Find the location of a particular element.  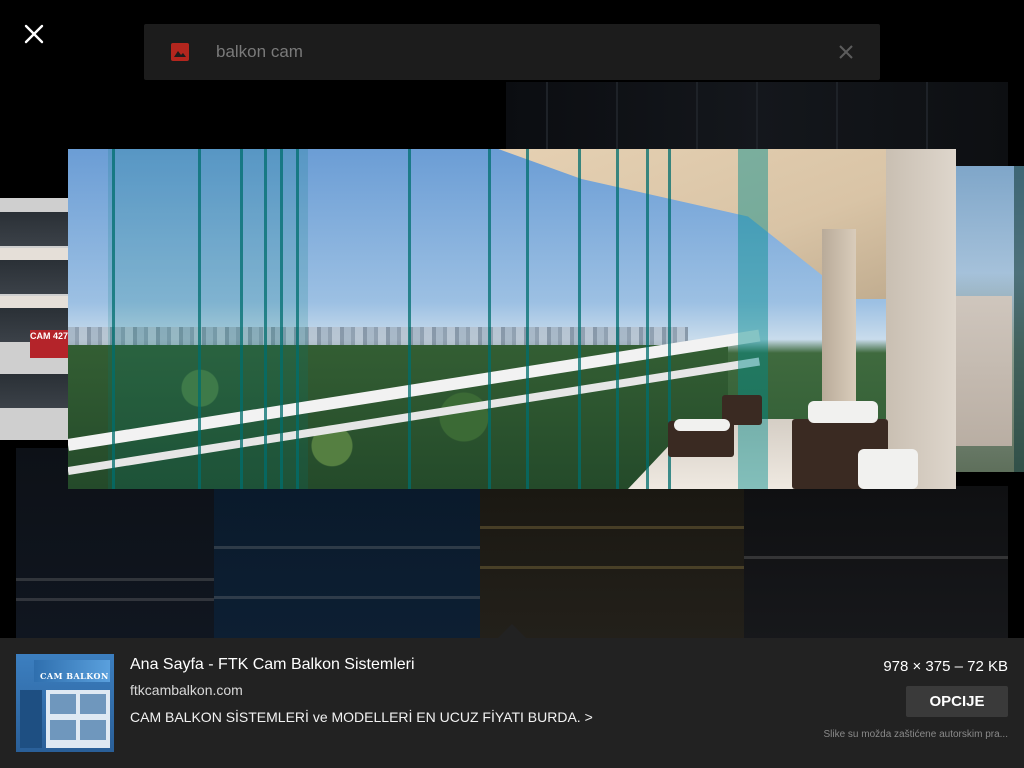

background-thumbnail-right is located at coordinates (990, 319).